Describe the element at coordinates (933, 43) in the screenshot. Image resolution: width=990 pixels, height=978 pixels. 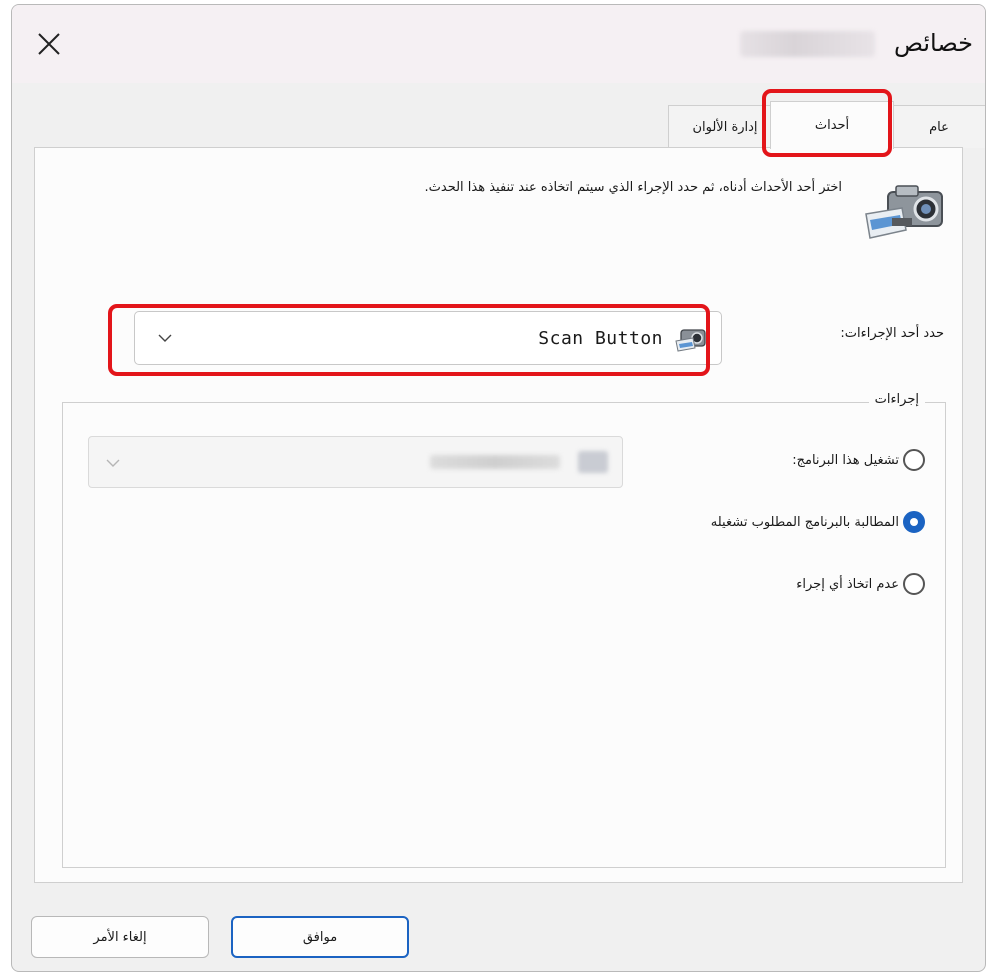
I see `window-title: خصائص` at that location.